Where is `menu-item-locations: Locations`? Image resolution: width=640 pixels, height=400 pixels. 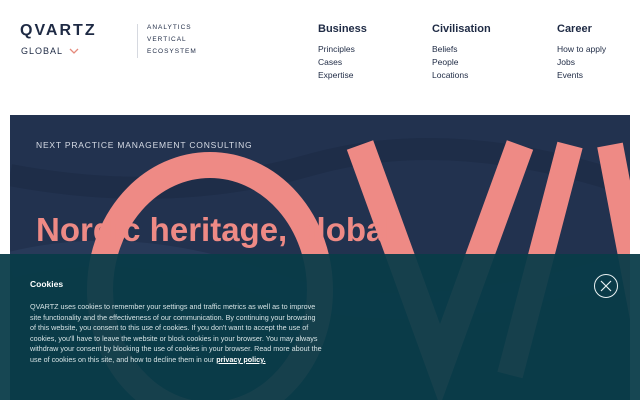
menu-item-locations: Locations is located at coordinates (461, 75).